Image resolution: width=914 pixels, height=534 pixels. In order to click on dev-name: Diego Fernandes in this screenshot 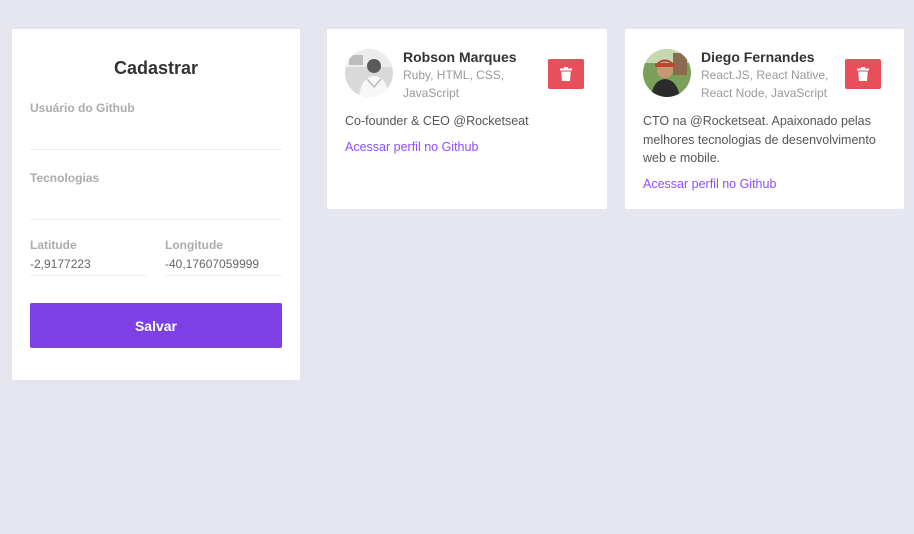, I will do `click(758, 57)`.